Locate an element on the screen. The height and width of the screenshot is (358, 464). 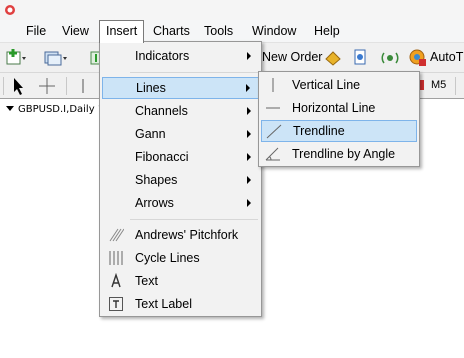
menu-item-label: Cycle Lines is located at coordinates (167, 258).